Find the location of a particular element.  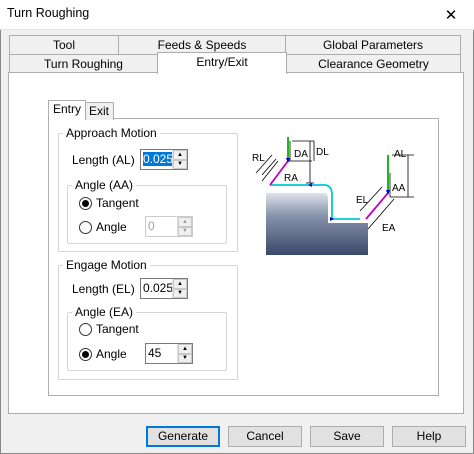

part-shape is located at coordinates (317, 224).